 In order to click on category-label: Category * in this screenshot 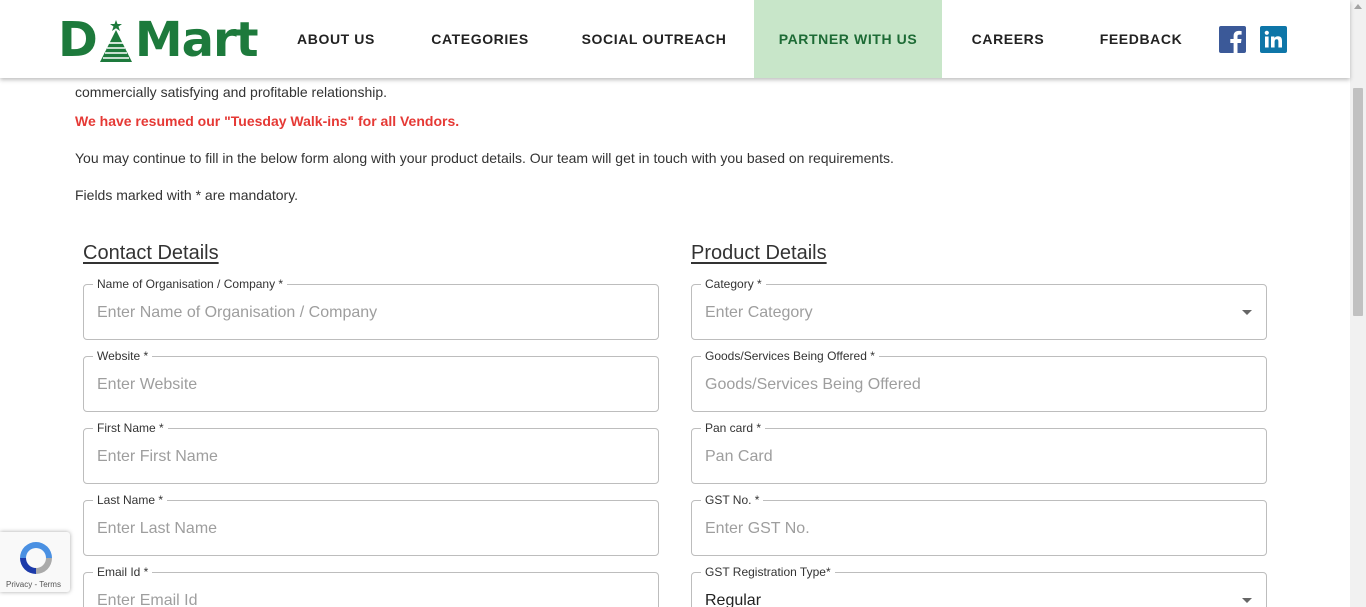, I will do `click(733, 284)`.